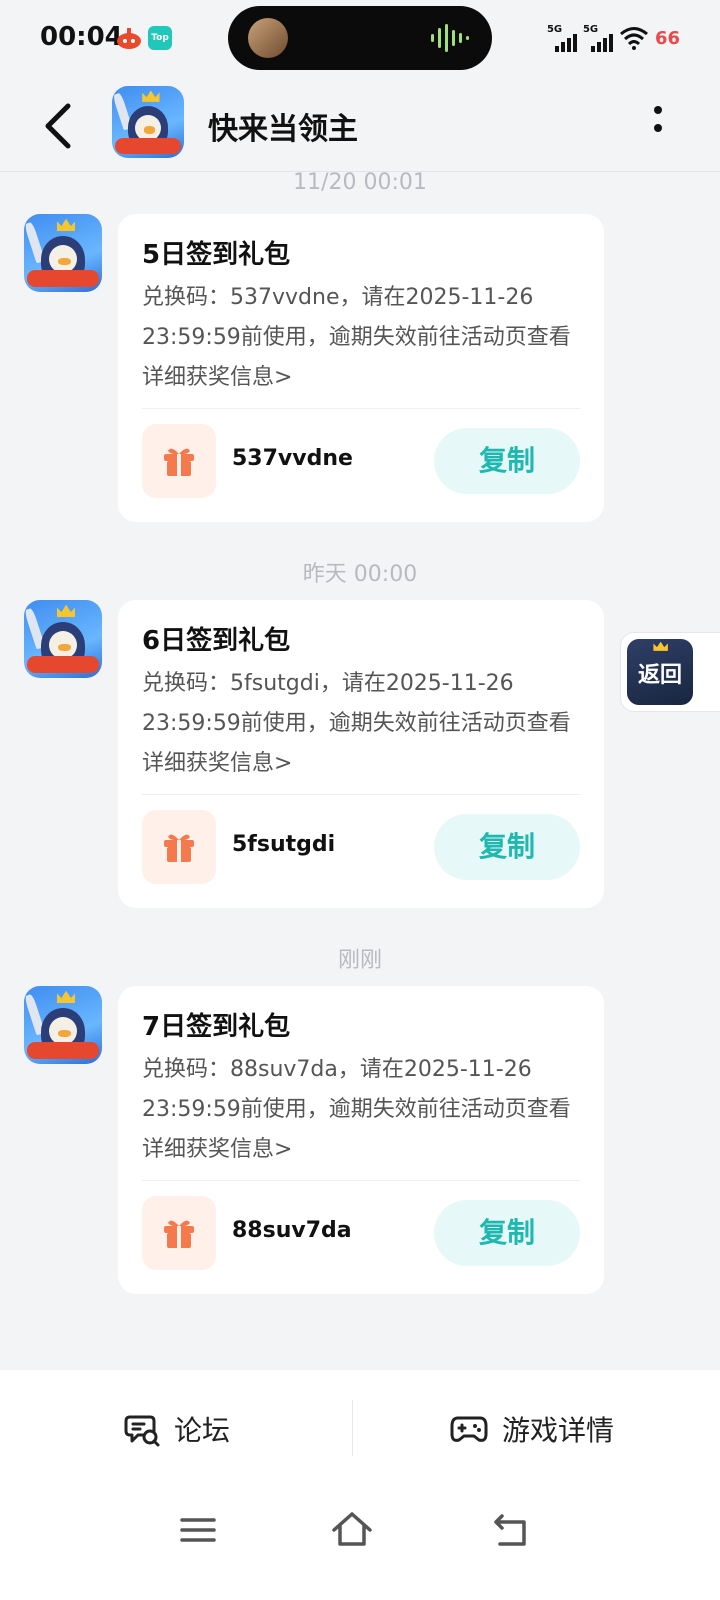 The width and height of the screenshot is (720, 1600). What do you see at coordinates (352, 1428) in the screenshot?
I see `bottom-separator` at bounding box center [352, 1428].